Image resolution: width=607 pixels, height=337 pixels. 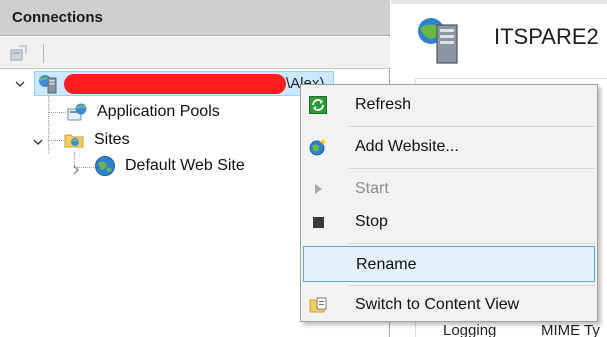 What do you see at coordinates (74, 141) in the screenshot?
I see `sites-folder-icon` at bounding box center [74, 141].